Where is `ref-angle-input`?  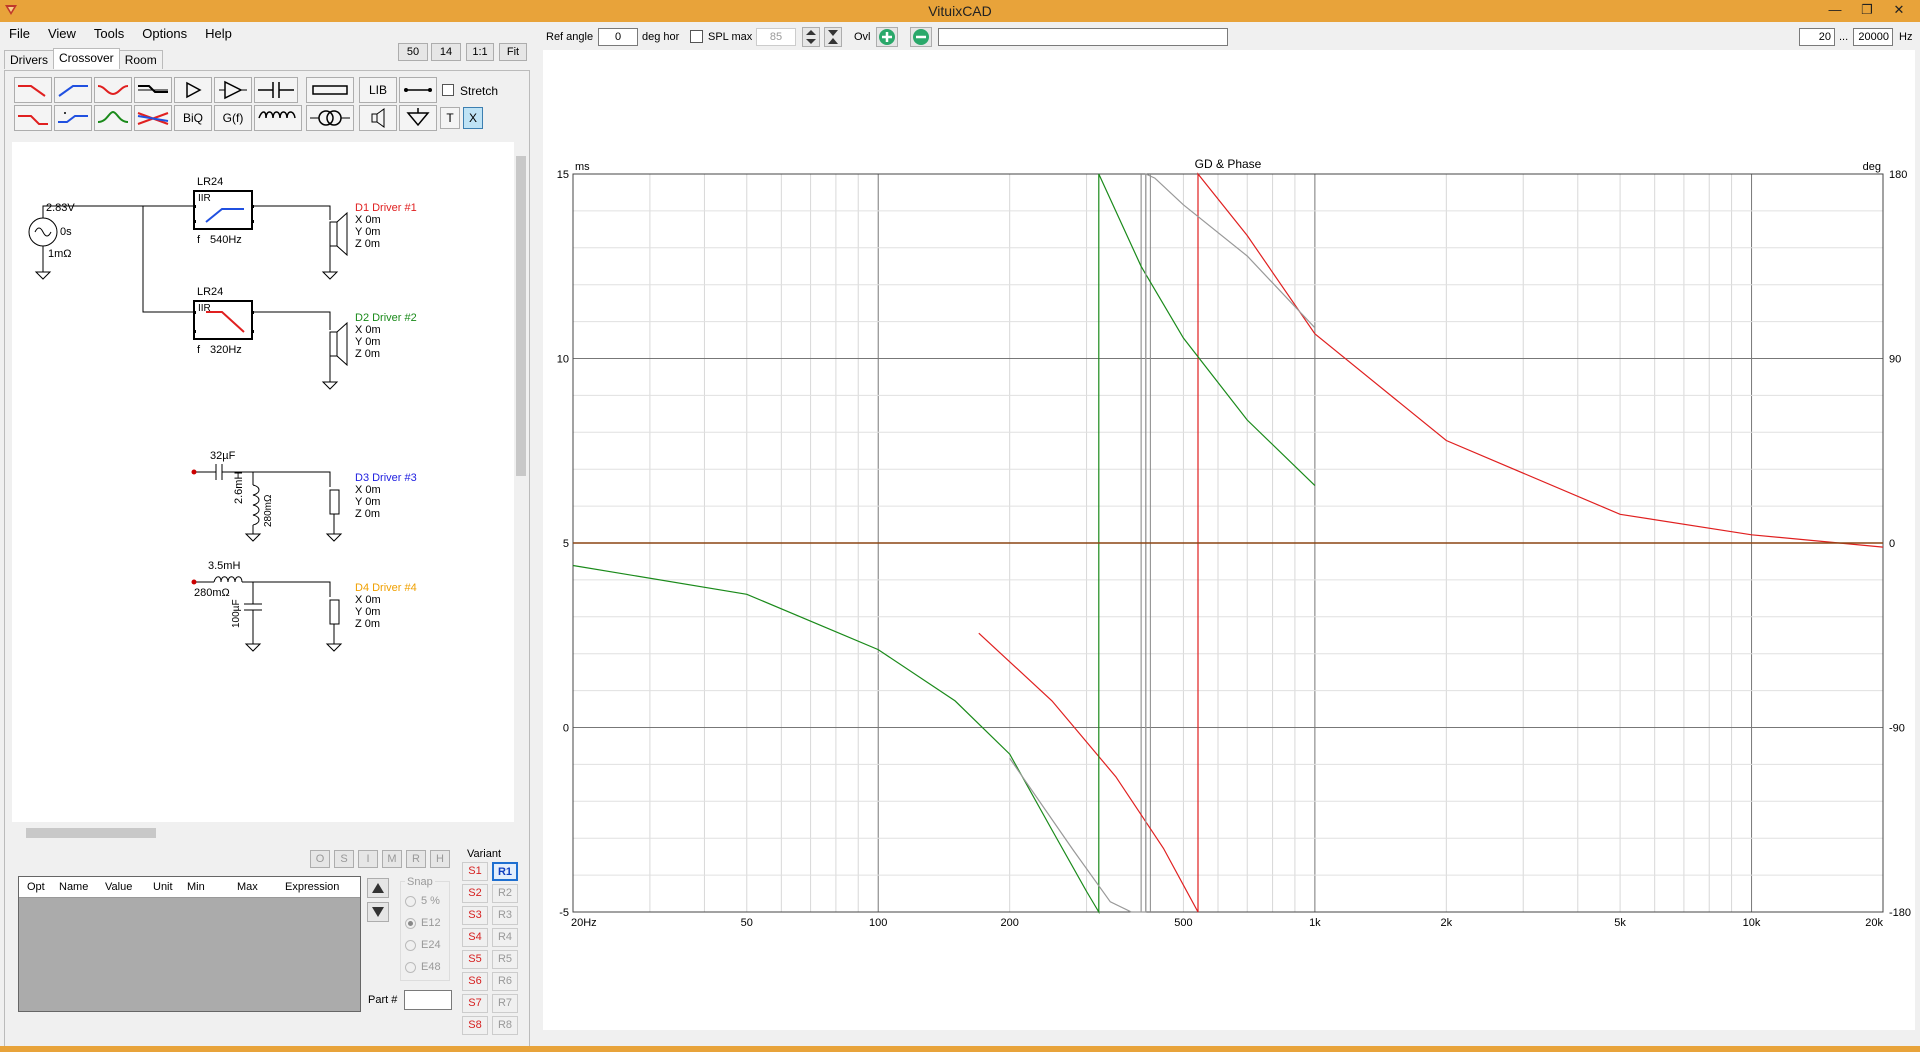 ref-angle-input is located at coordinates (618, 37).